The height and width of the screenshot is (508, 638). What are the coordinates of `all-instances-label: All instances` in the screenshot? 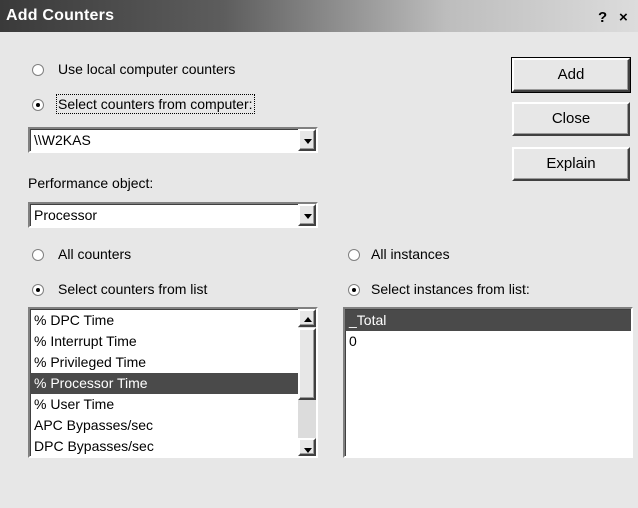 It's located at (410, 254).